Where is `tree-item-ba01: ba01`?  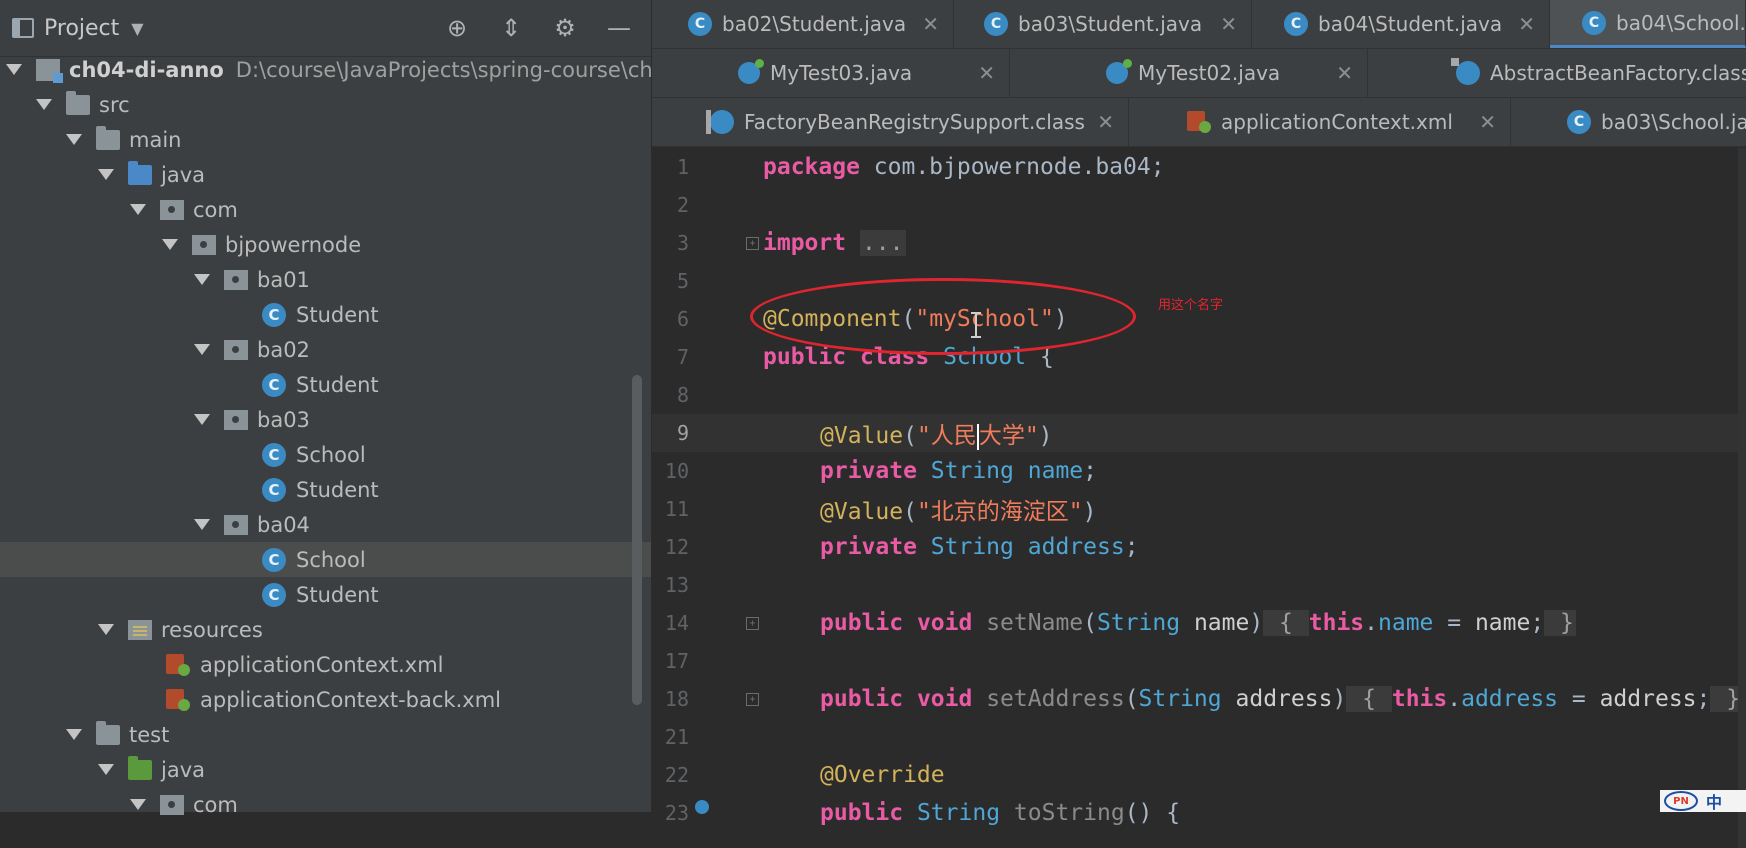
tree-item-ba01: ba01 is located at coordinates (325, 279).